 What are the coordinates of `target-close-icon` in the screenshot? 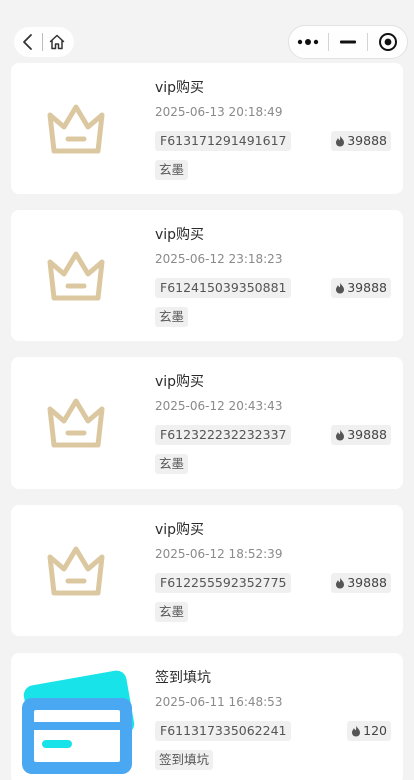 It's located at (387, 42).